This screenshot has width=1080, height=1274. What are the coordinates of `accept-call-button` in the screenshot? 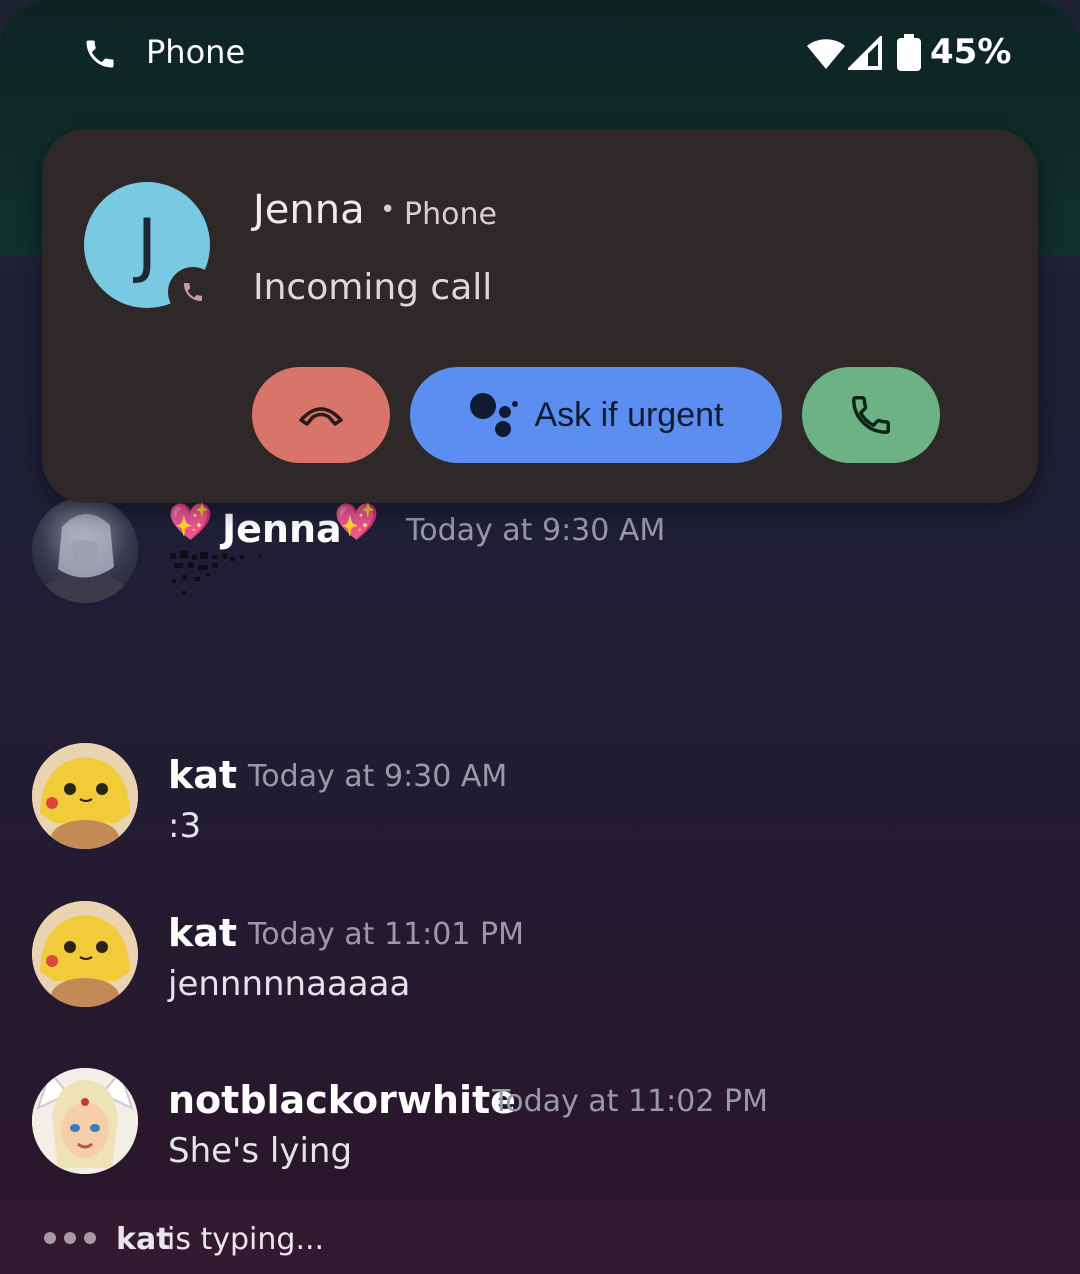 It's located at (871, 415).